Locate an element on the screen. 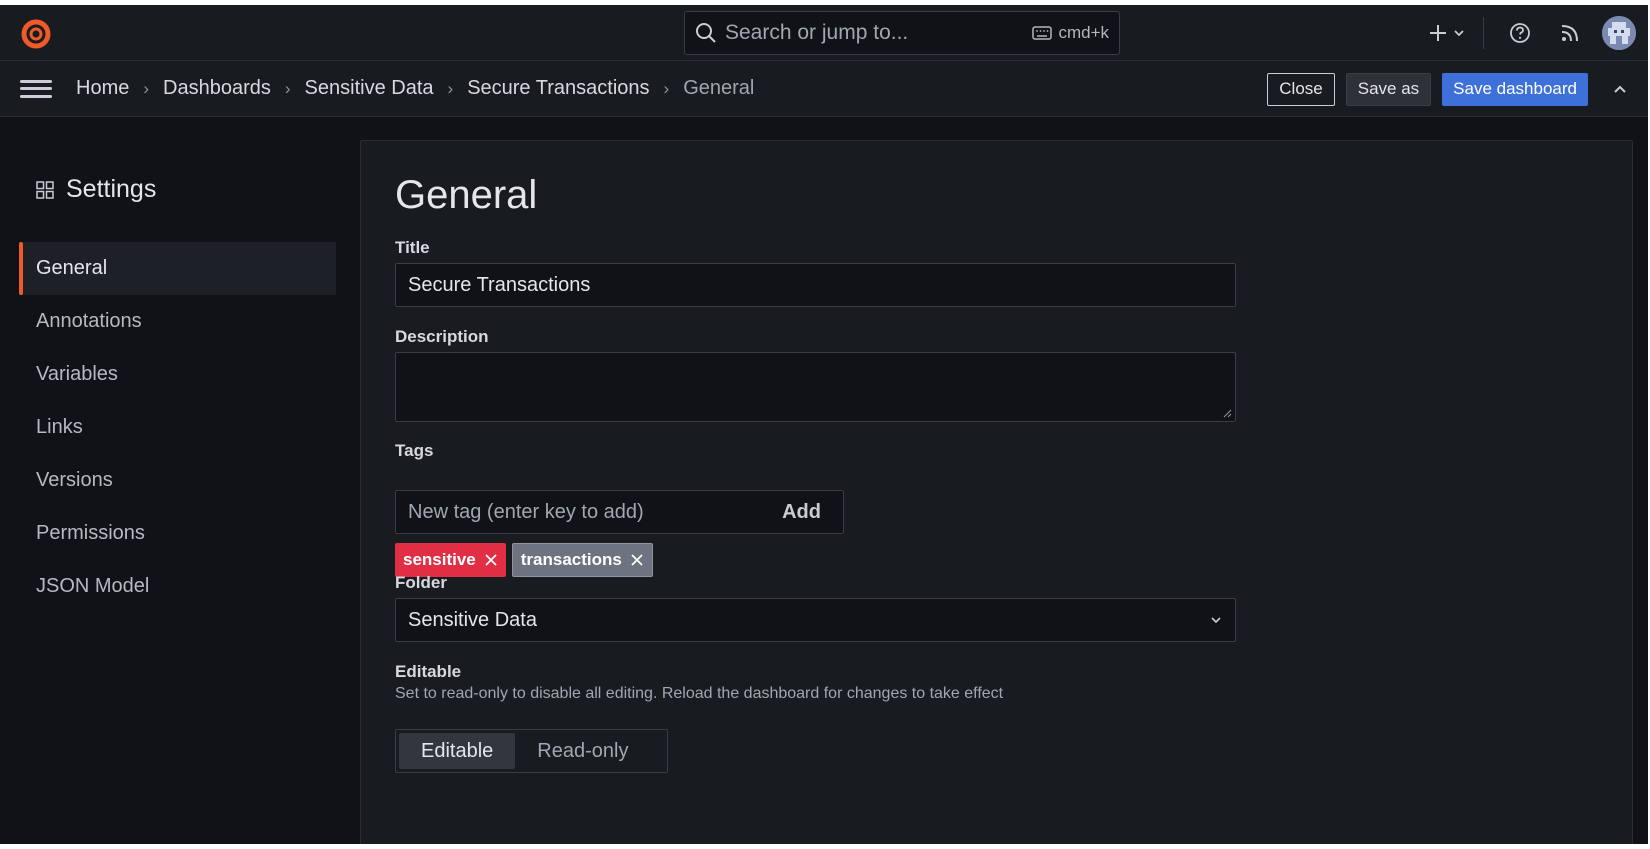 This screenshot has width=1650, height=849. help-button is located at coordinates (1520, 33).